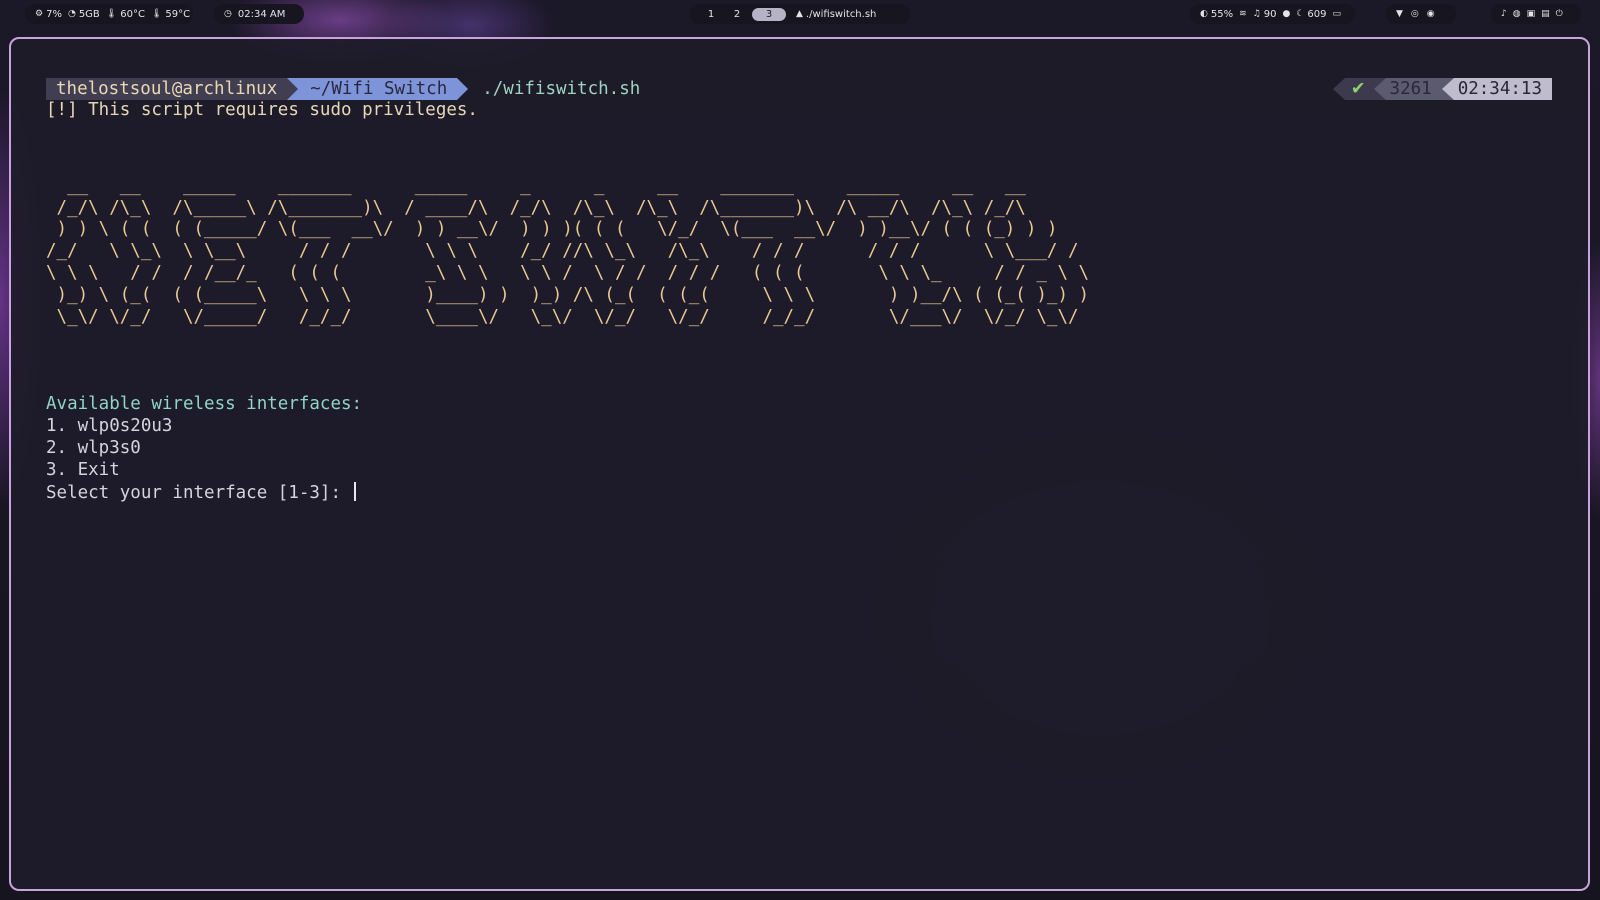  What do you see at coordinates (1222, 14) in the screenshot?
I see `brightness-value: 55%` at bounding box center [1222, 14].